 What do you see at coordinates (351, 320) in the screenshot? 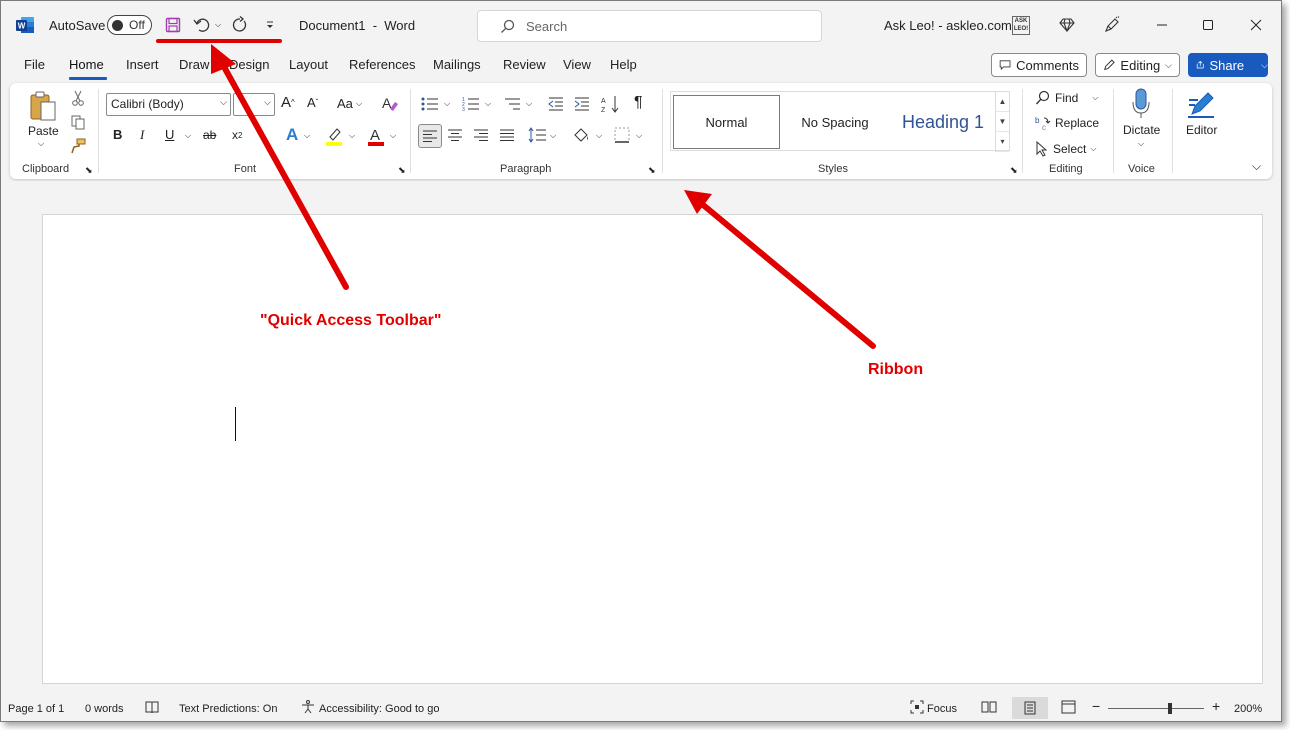
I see `qat-annotation-label: "Quick Access Toolbar"` at bounding box center [351, 320].